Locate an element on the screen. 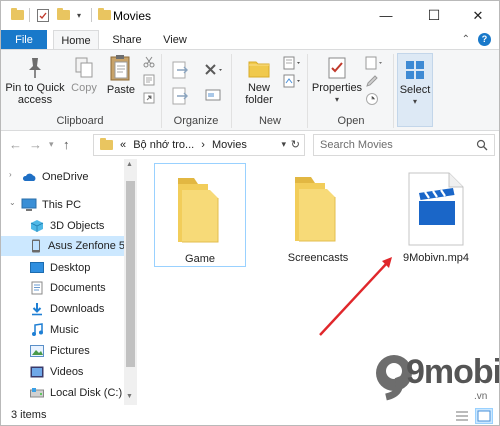 The image size is (500, 426). cut-icon is located at coordinates (149, 63).